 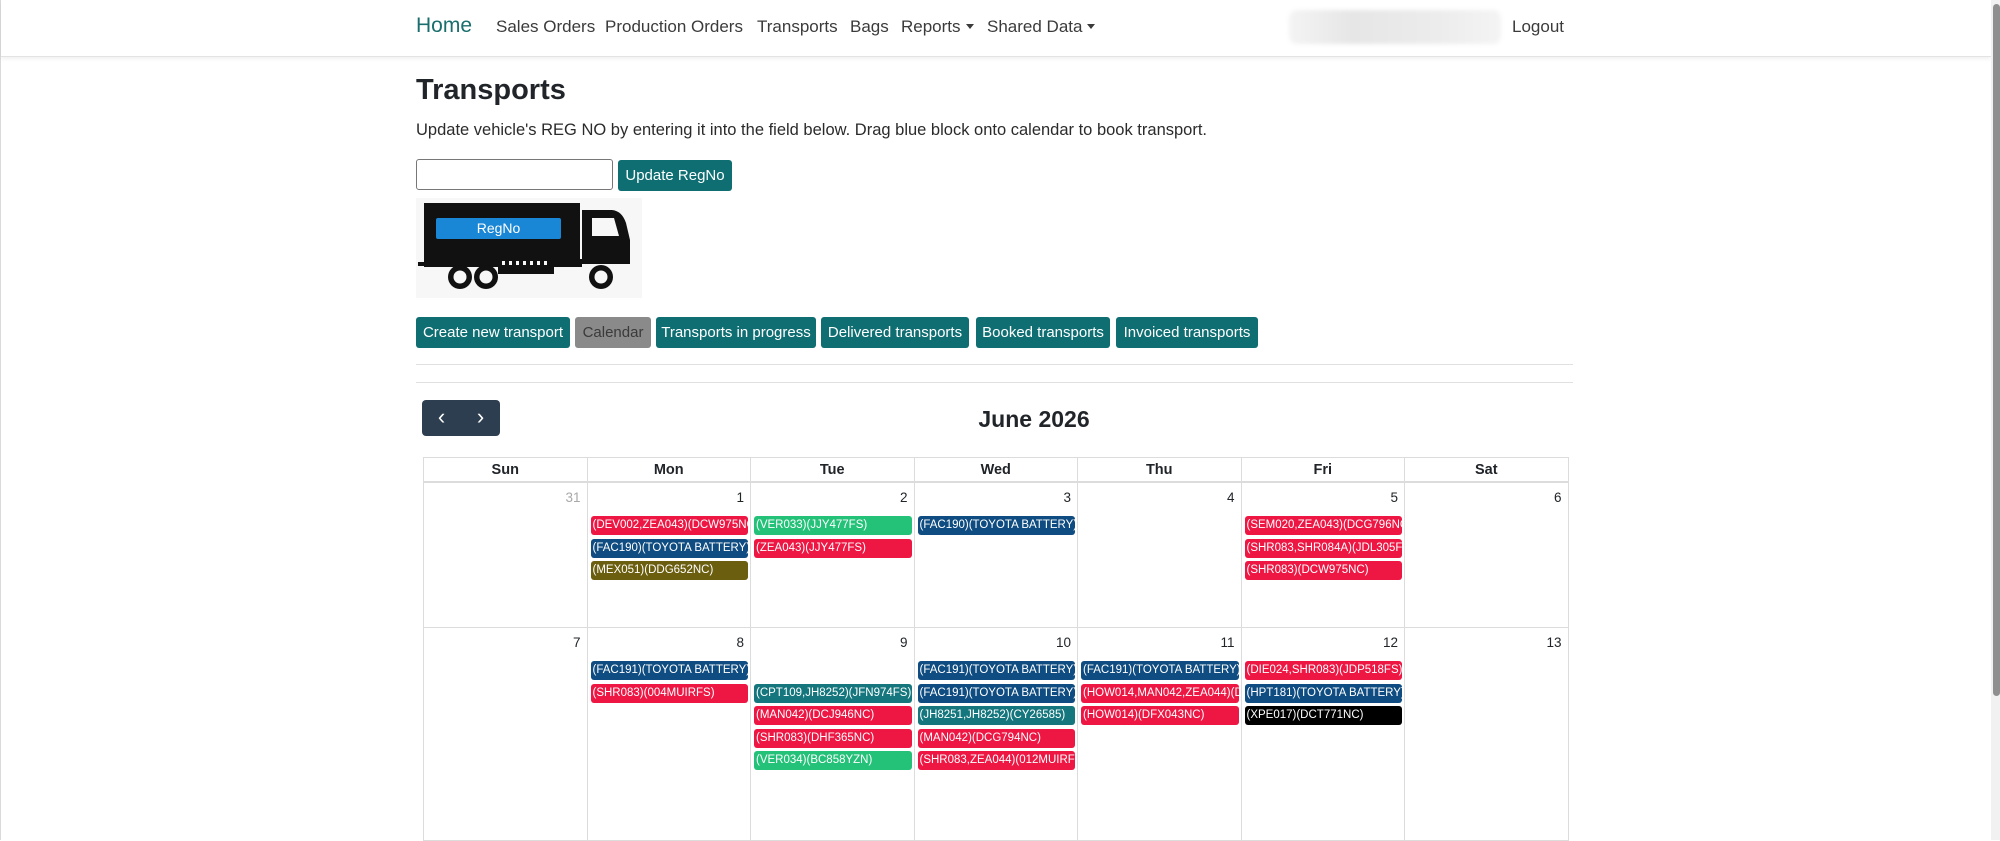 What do you see at coordinates (444, 26) in the screenshot?
I see `nav-home-link: Home` at bounding box center [444, 26].